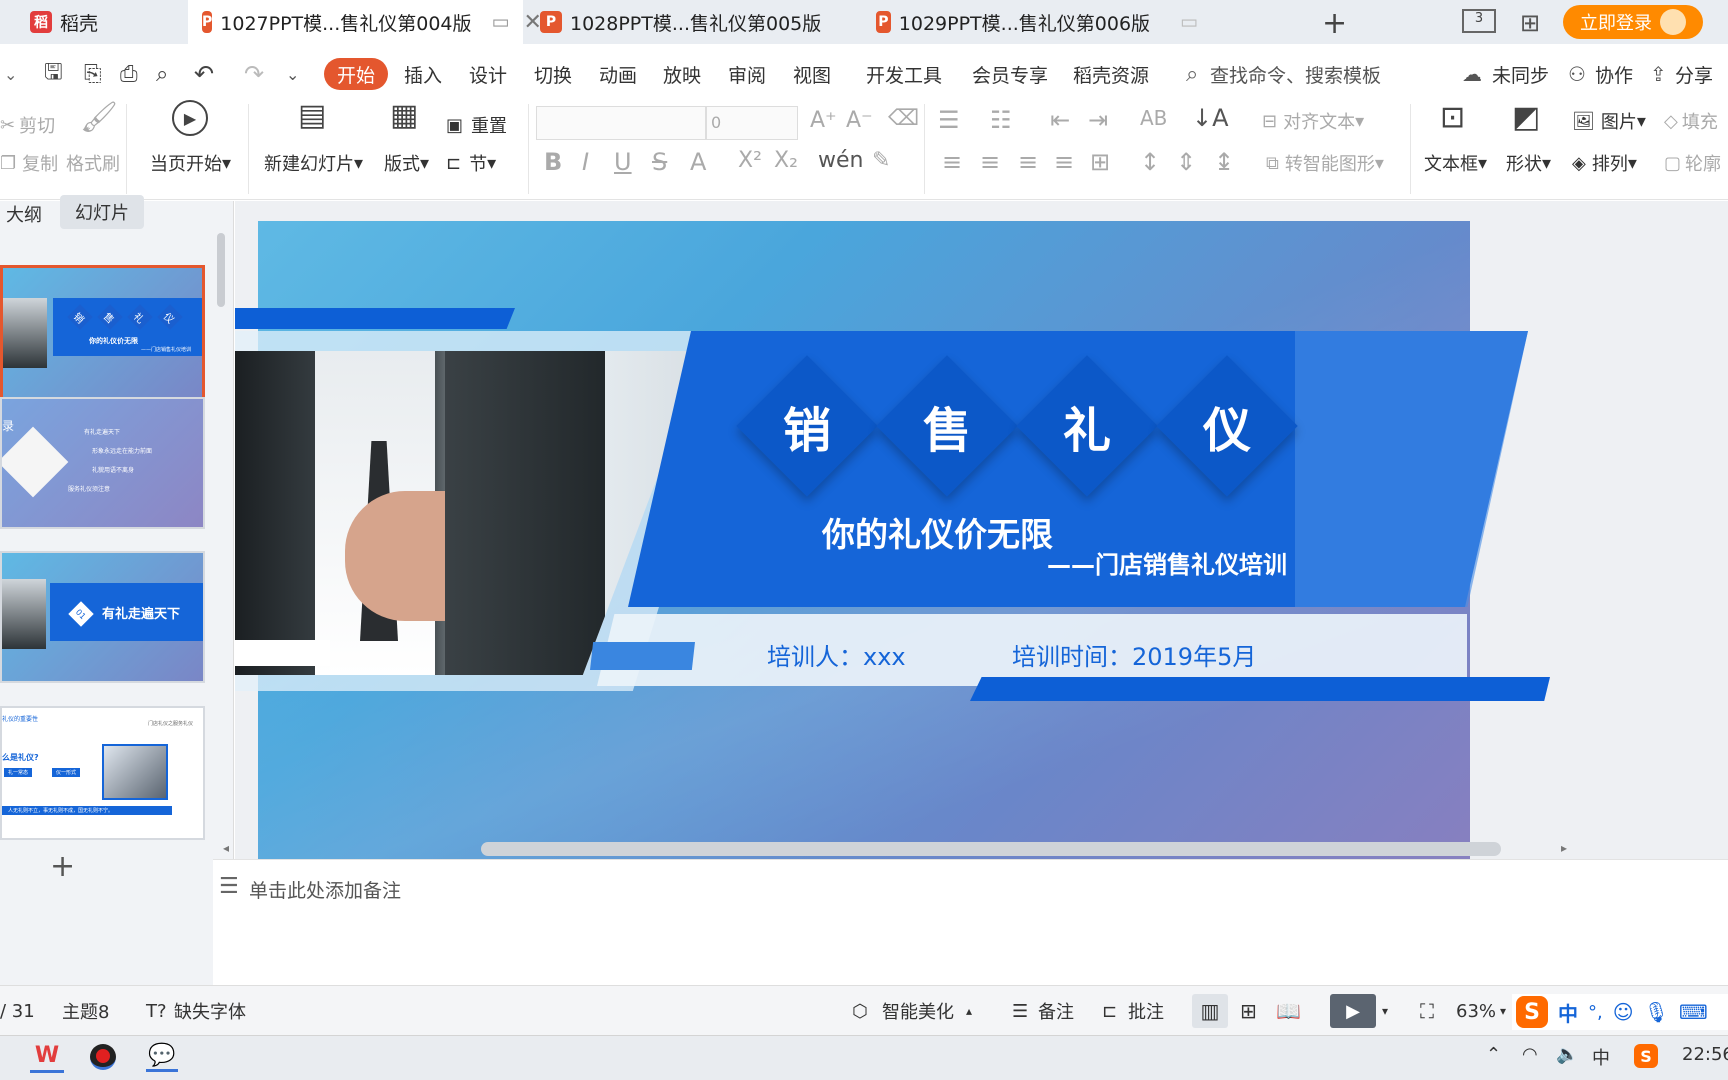  I want to click on copy-button: ❐ 复制, so click(29, 163).